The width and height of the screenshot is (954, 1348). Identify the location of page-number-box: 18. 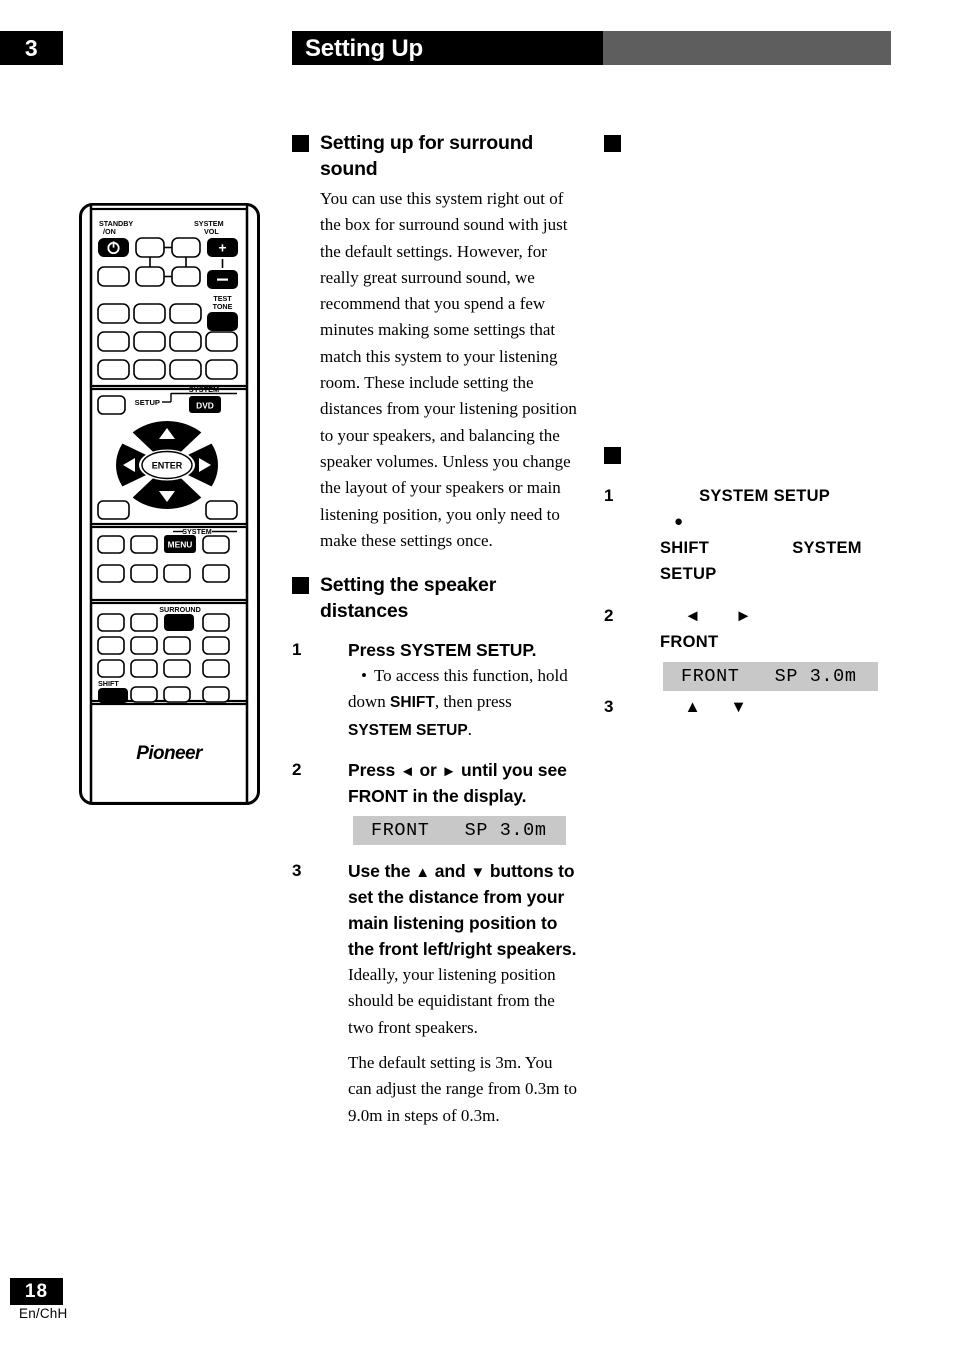
(36, 1291).